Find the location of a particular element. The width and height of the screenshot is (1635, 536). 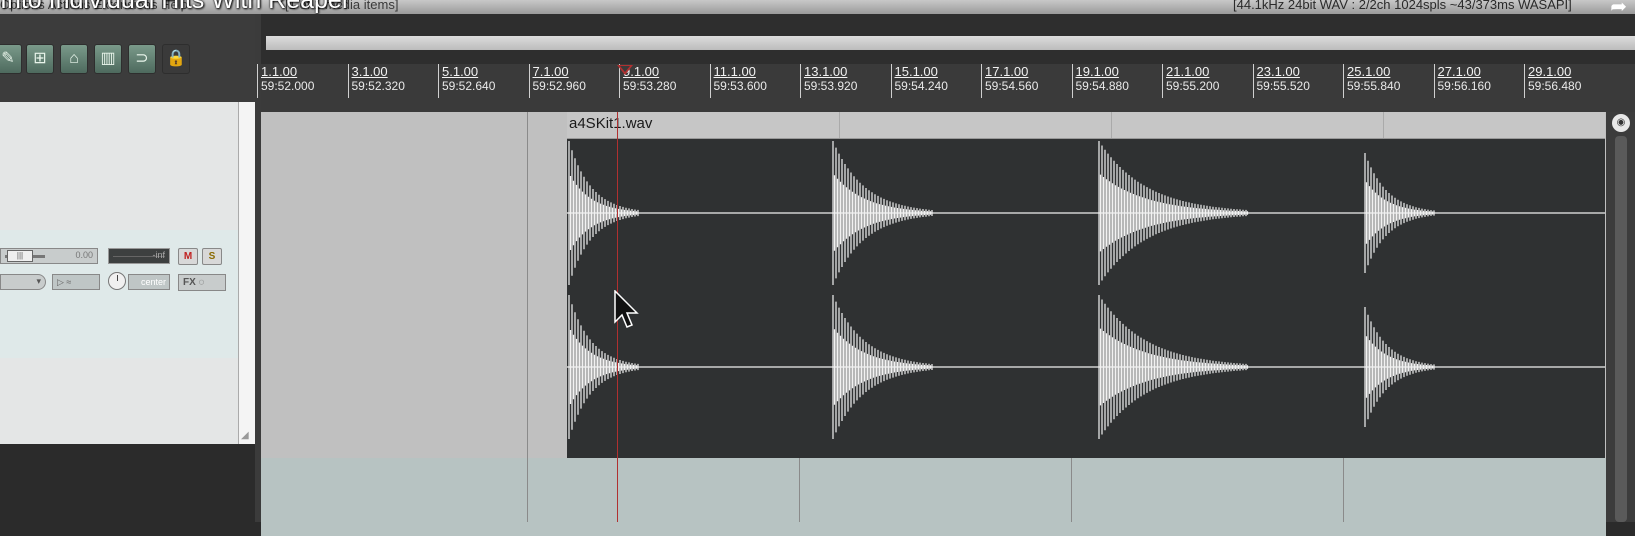

pan-value: center is located at coordinates (149, 282).